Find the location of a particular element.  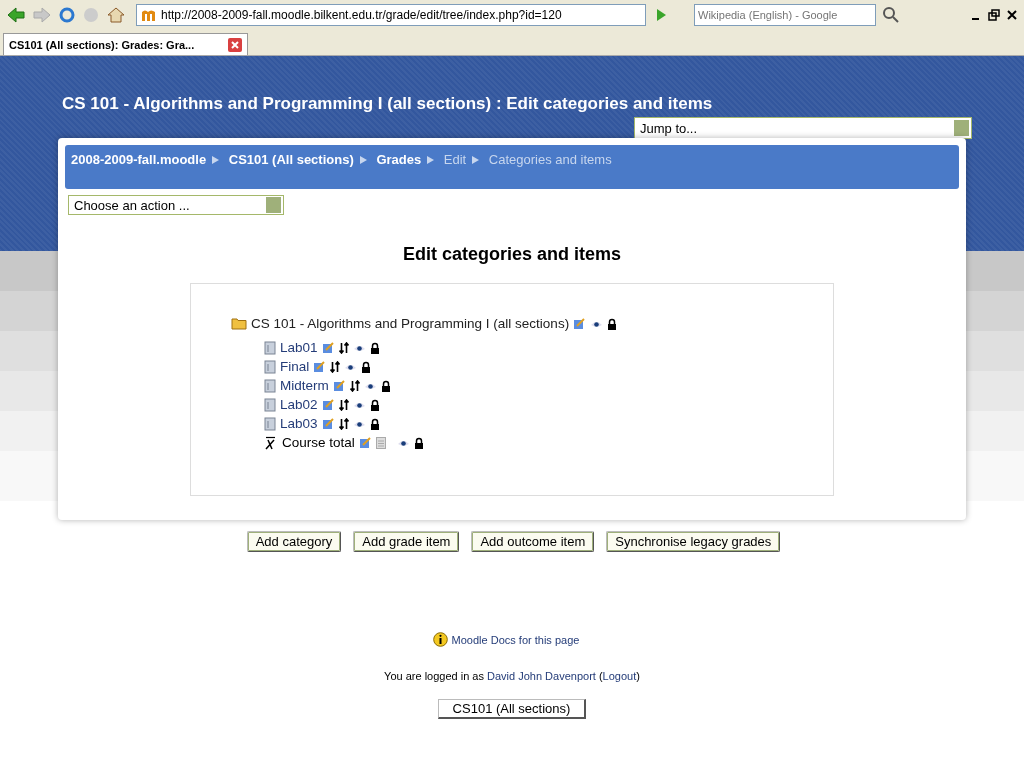

back-icon is located at coordinates (16, 15).